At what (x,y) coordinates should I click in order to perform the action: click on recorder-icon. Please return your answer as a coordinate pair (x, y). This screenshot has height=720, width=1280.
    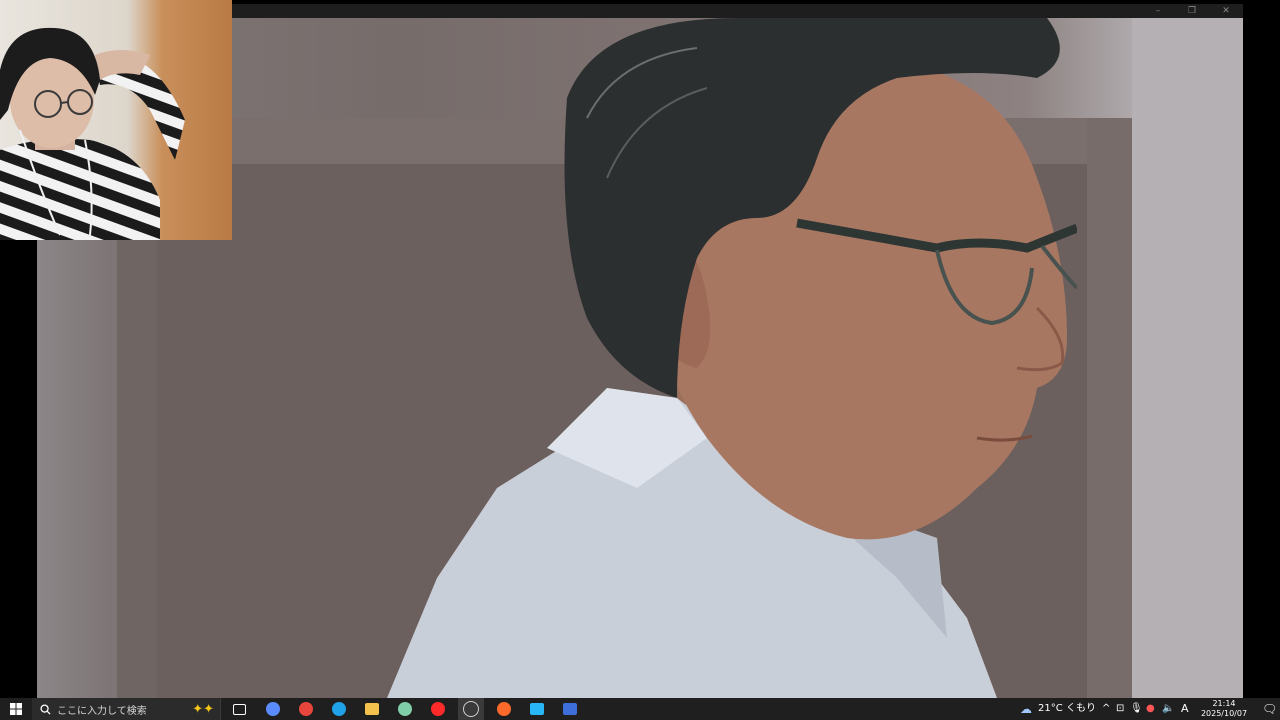
    Looking at the image, I should click on (504, 709).